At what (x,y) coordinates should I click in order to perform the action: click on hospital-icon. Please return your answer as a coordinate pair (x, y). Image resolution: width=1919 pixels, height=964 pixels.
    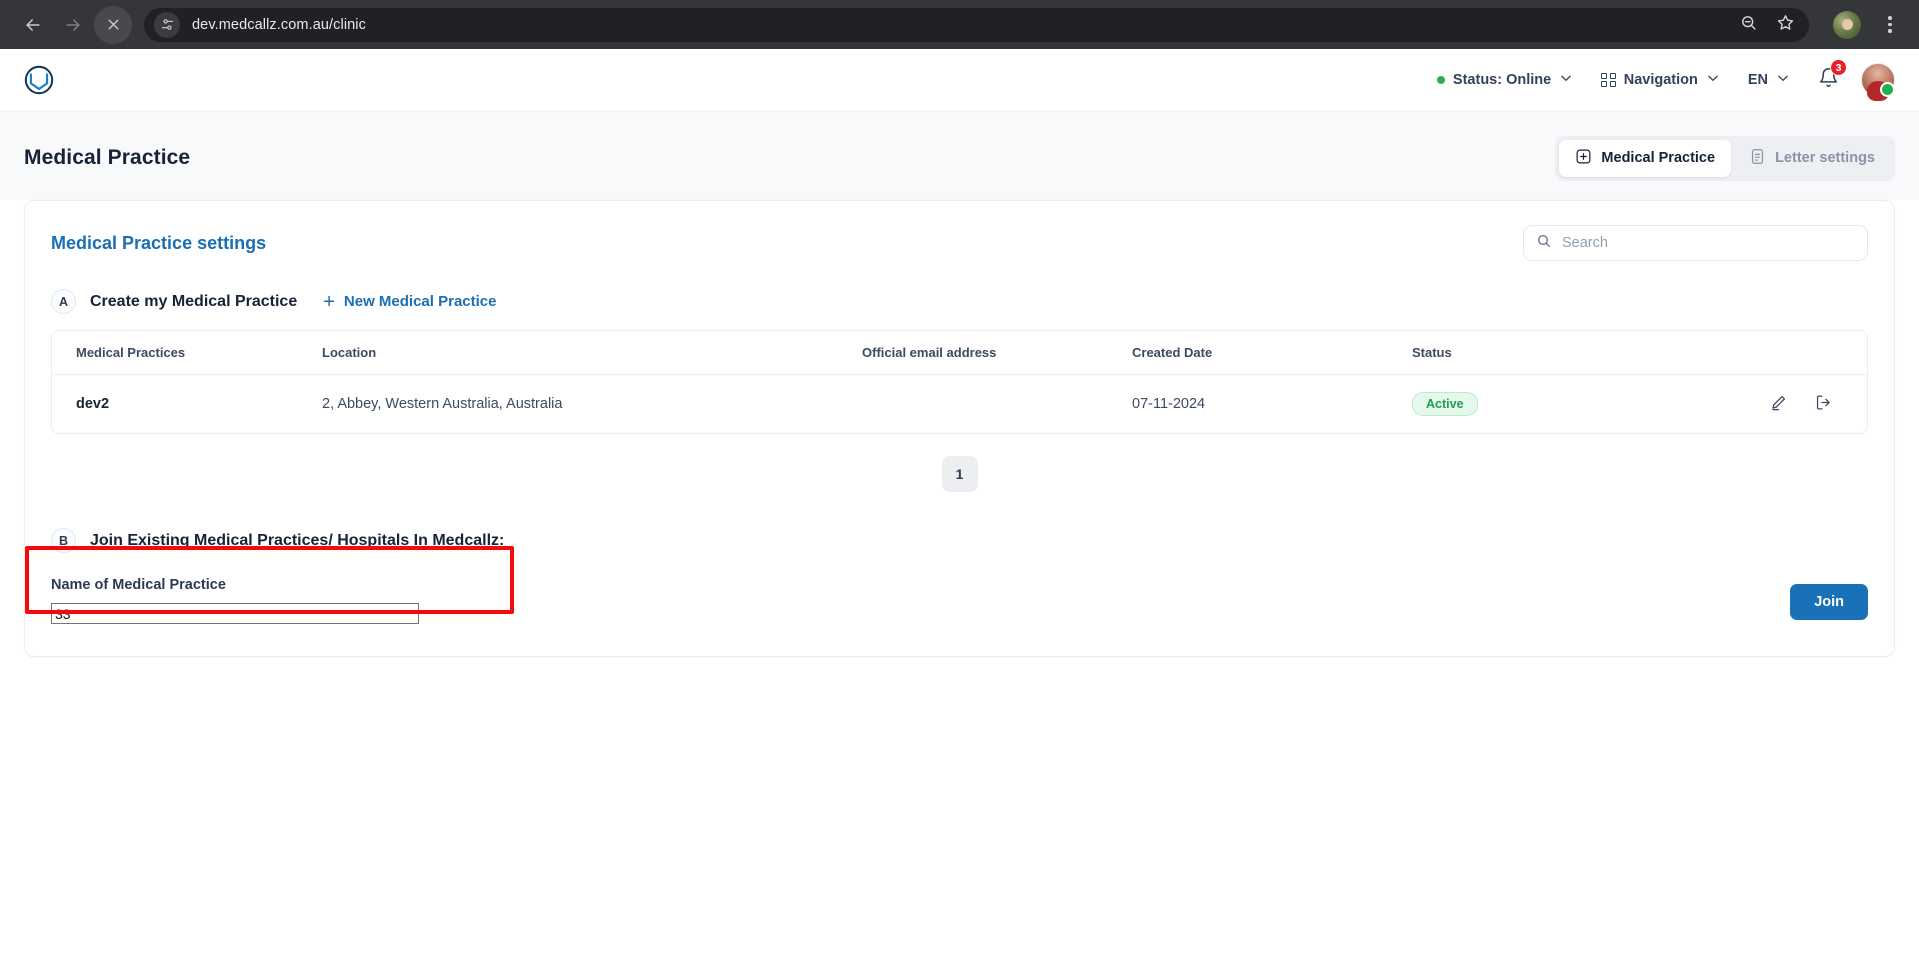
    Looking at the image, I should click on (1583, 158).